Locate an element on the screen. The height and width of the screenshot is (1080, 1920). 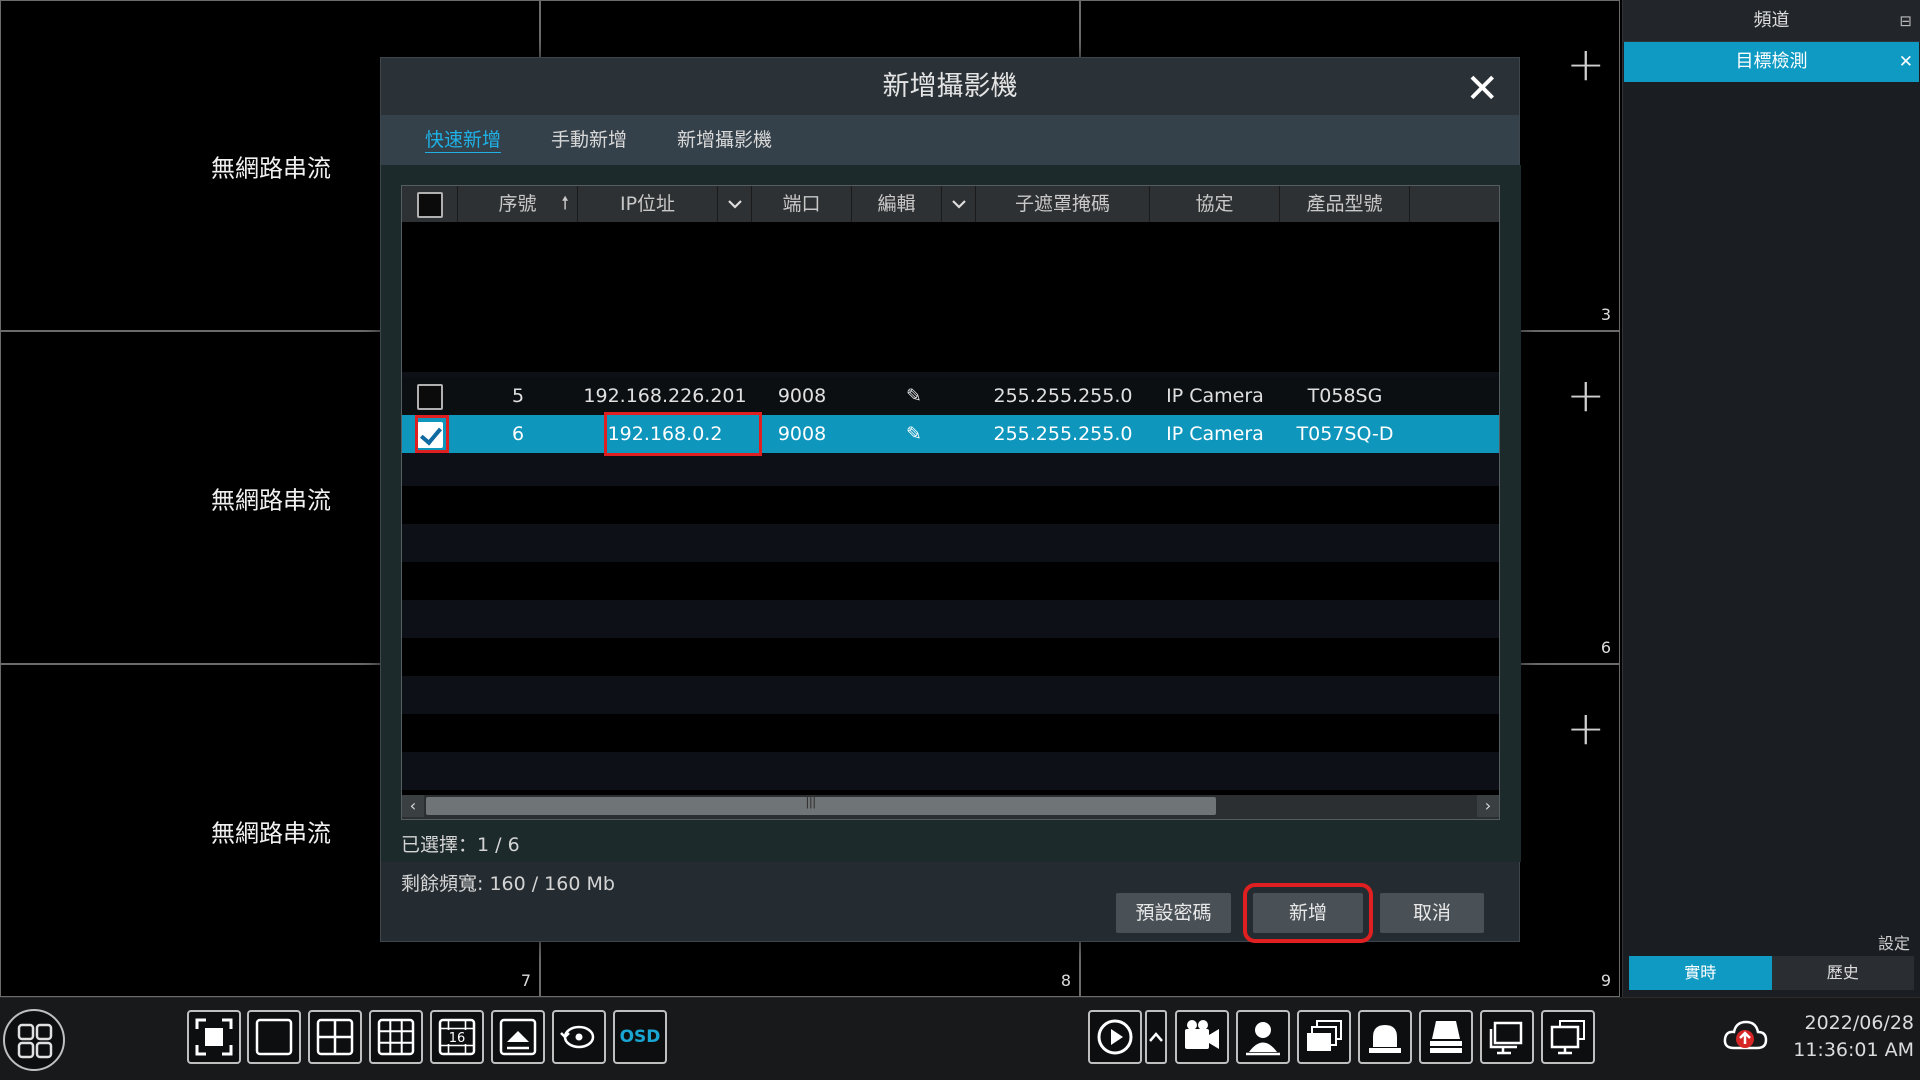
sequence-icon is located at coordinates (577, 1037).